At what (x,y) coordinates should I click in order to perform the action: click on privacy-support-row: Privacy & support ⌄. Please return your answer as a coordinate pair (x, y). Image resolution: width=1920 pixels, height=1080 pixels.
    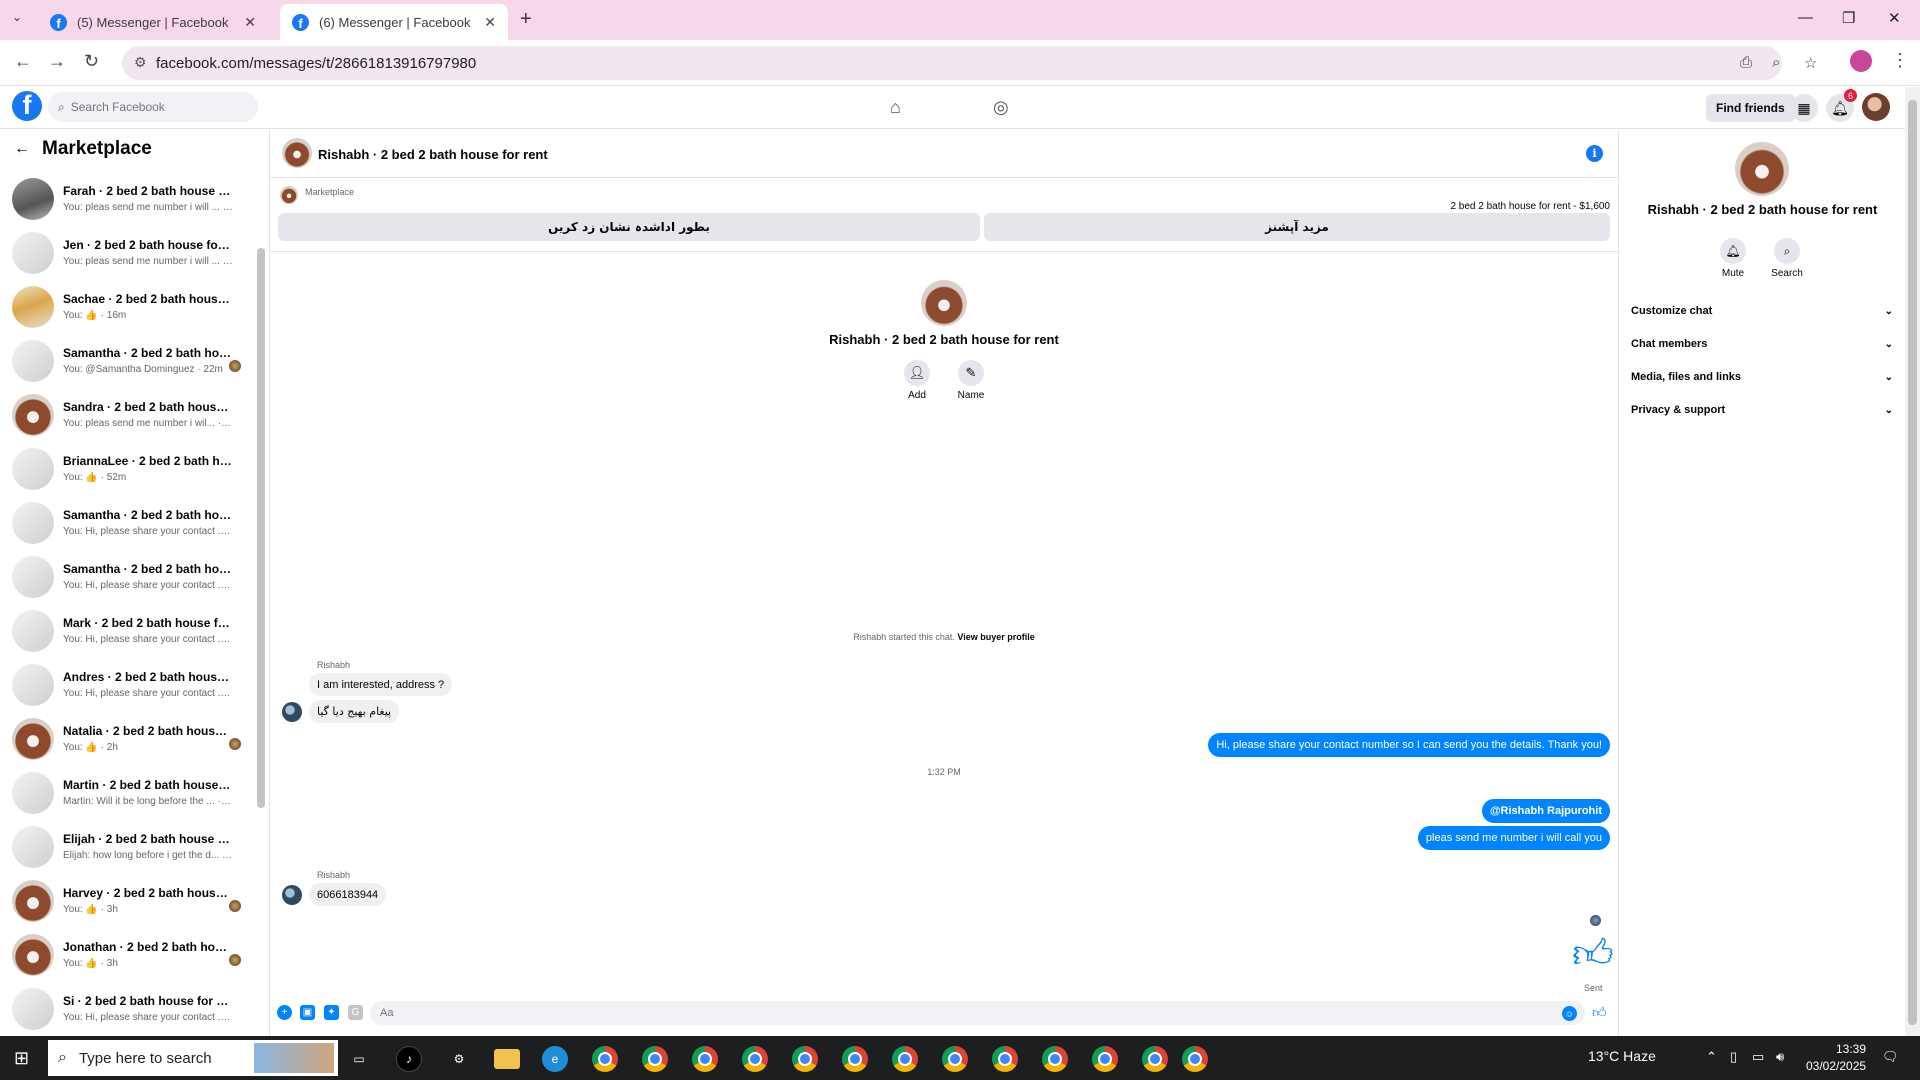
    Looking at the image, I should click on (1762, 410).